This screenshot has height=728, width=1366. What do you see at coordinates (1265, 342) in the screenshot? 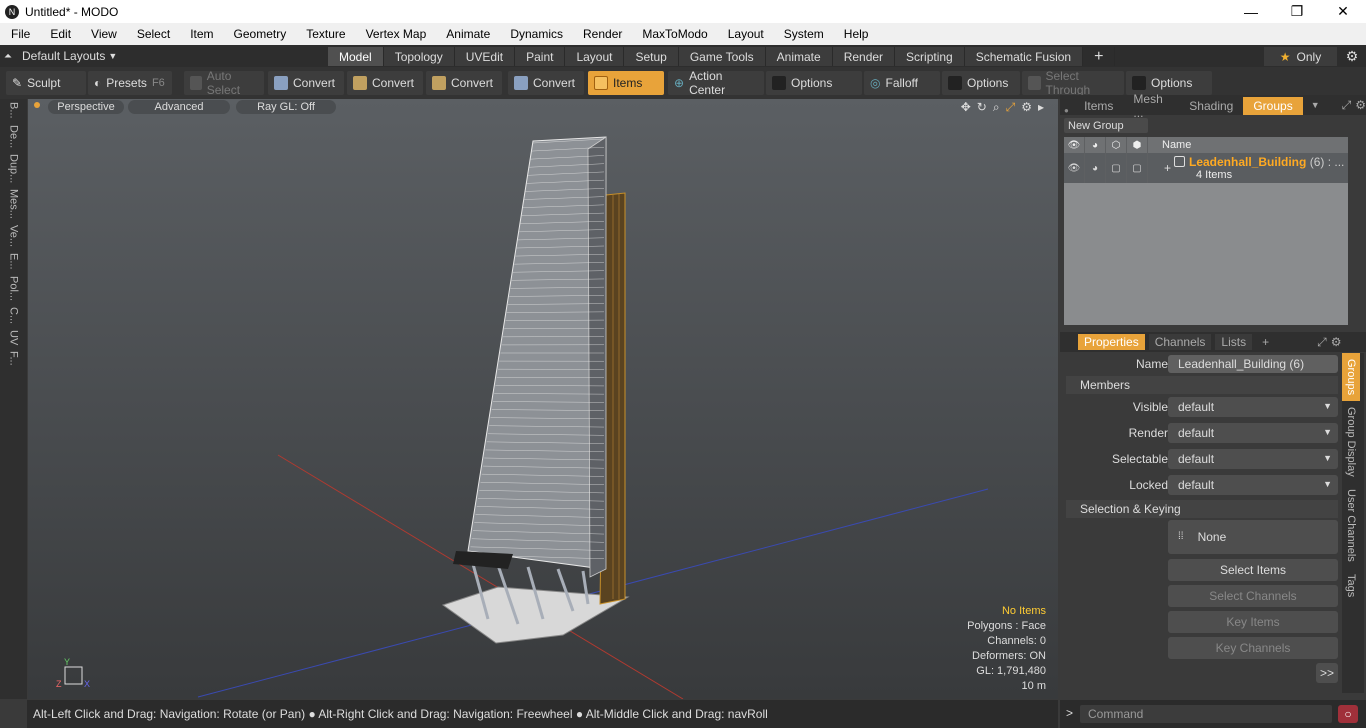
I see `add-property-tab-button: +` at bounding box center [1265, 342].